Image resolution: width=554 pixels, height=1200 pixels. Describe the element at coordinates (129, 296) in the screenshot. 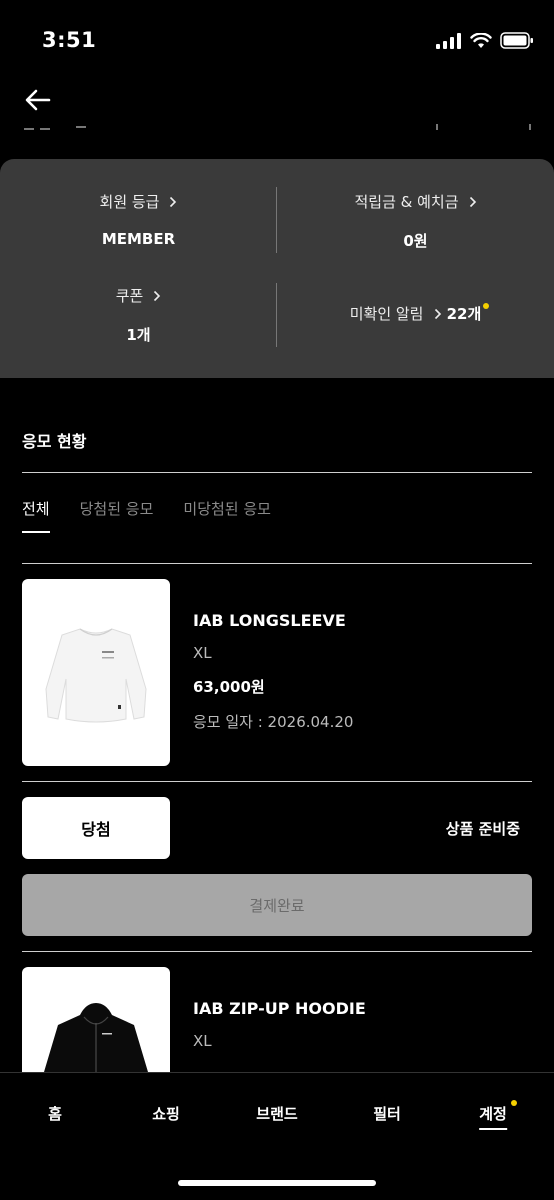

I see `coupon-label: 쿠폰` at that location.